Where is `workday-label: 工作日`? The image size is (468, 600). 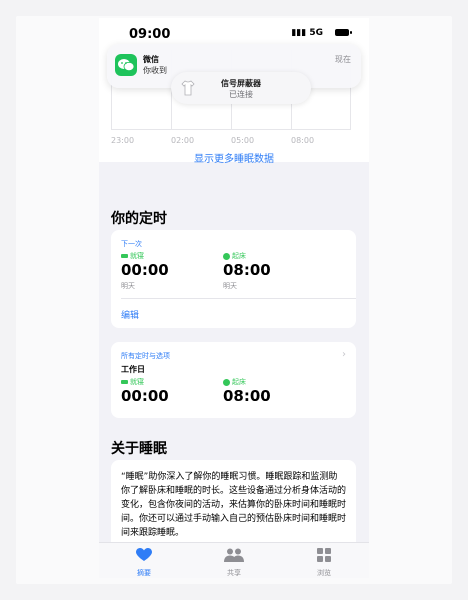
workday-label: 工作日 is located at coordinates (133, 369).